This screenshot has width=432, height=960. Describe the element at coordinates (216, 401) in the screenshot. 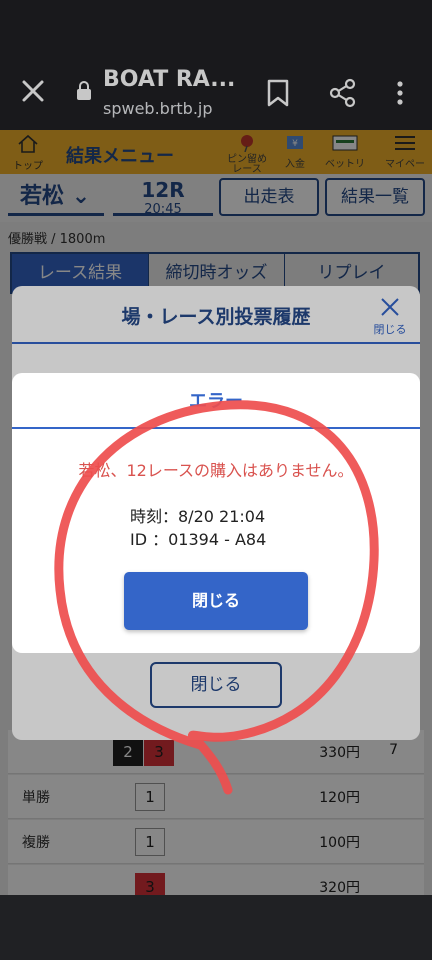

I see `error-title: エラー` at that location.